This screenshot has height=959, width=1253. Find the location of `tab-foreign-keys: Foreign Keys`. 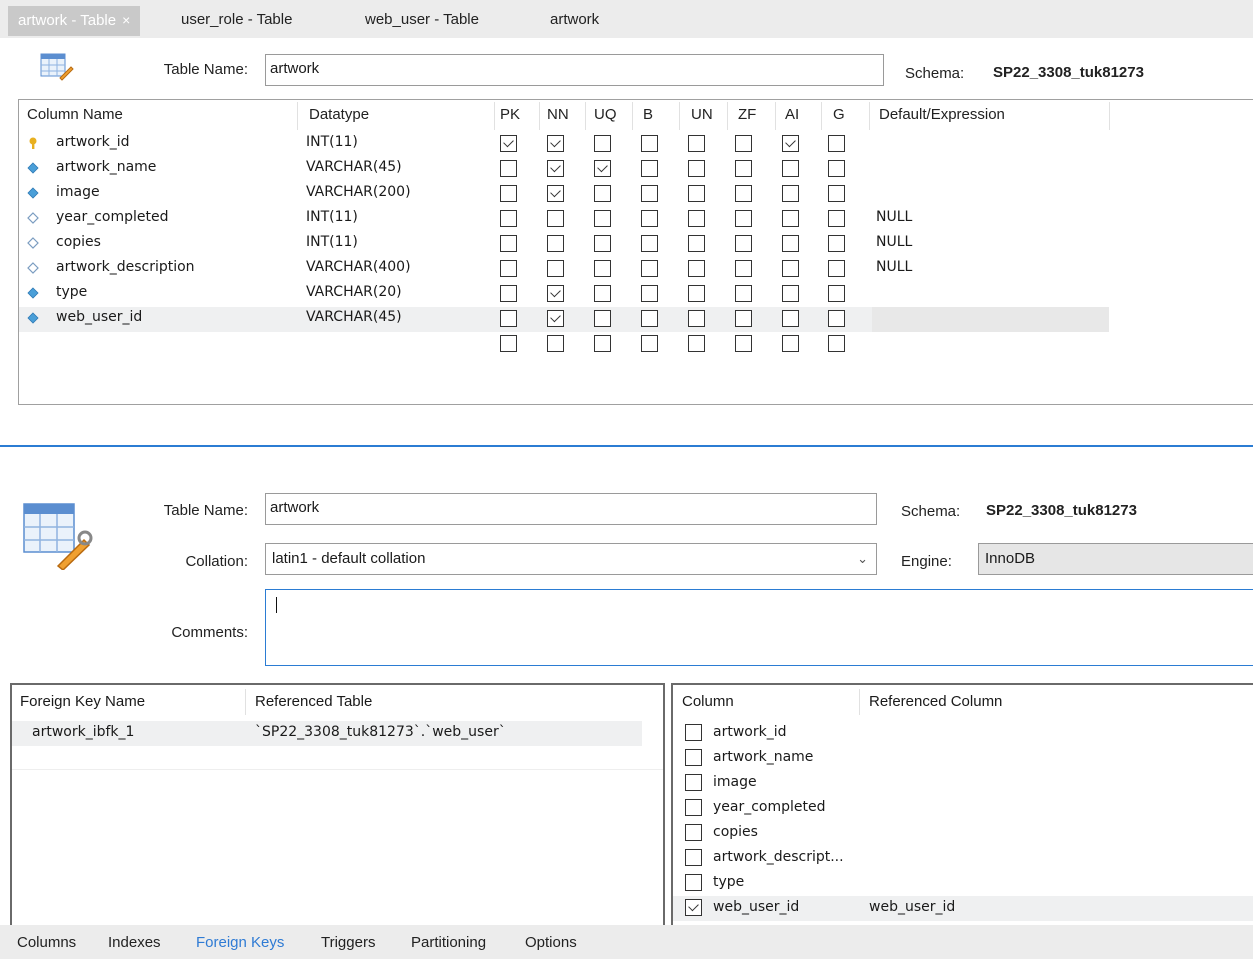

tab-foreign-keys: Foreign Keys is located at coordinates (240, 942).